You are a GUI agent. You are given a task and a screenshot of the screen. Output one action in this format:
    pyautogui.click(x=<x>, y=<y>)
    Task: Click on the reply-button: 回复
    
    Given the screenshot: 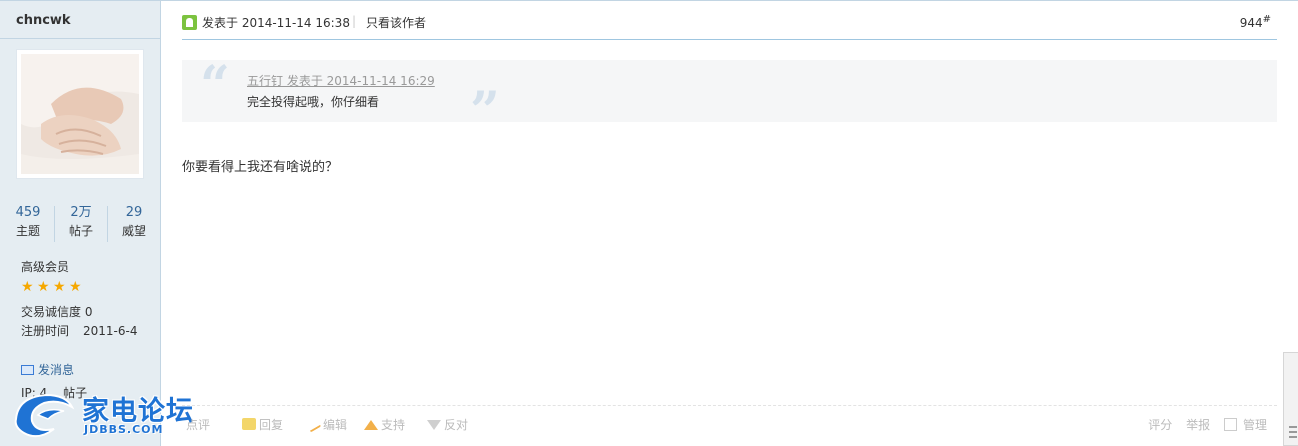 What is the action you would take?
    pyautogui.click(x=262, y=424)
    